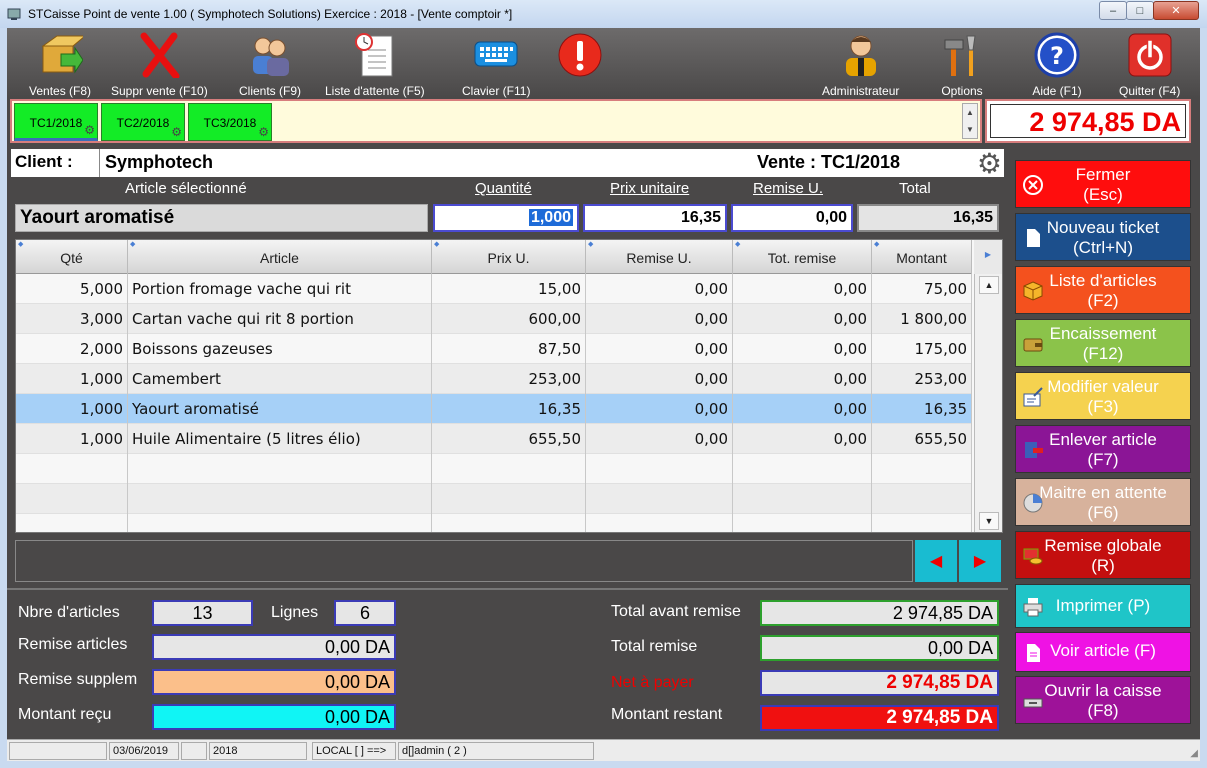  I want to click on maximize-button: □, so click(1140, 10).